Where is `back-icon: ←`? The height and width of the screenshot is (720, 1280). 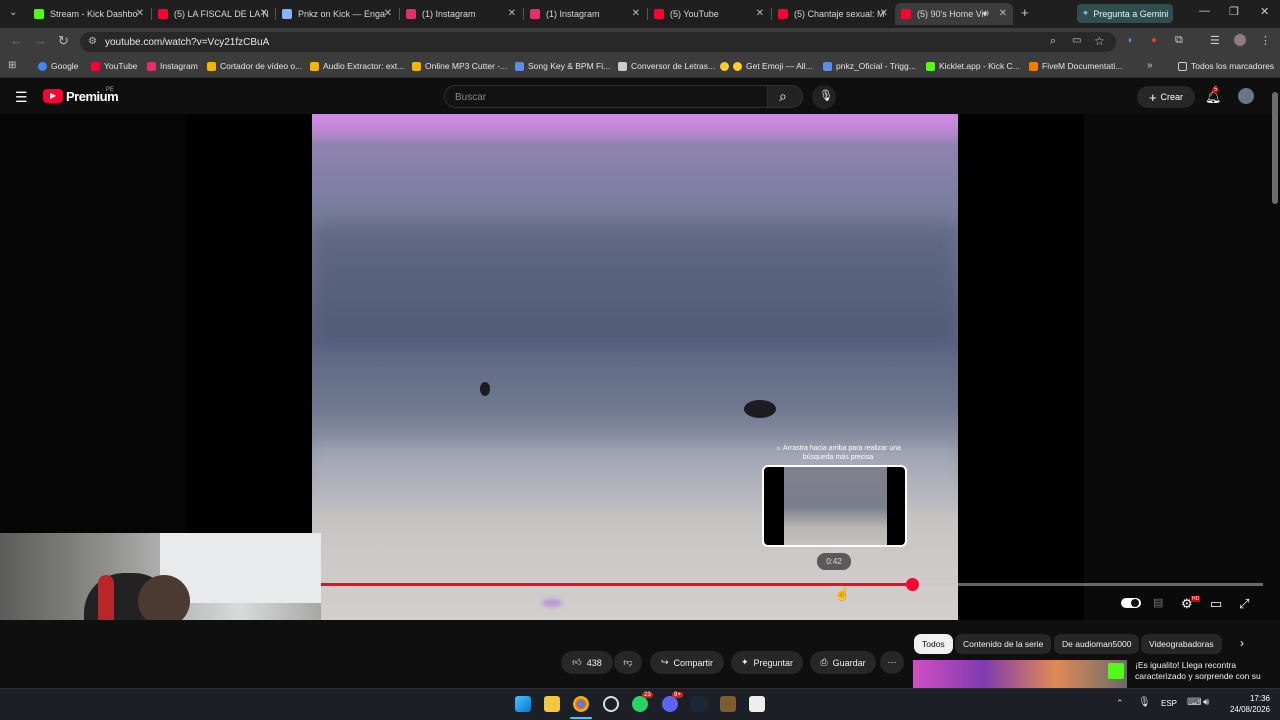
back-icon: ← is located at coordinates (16, 40).